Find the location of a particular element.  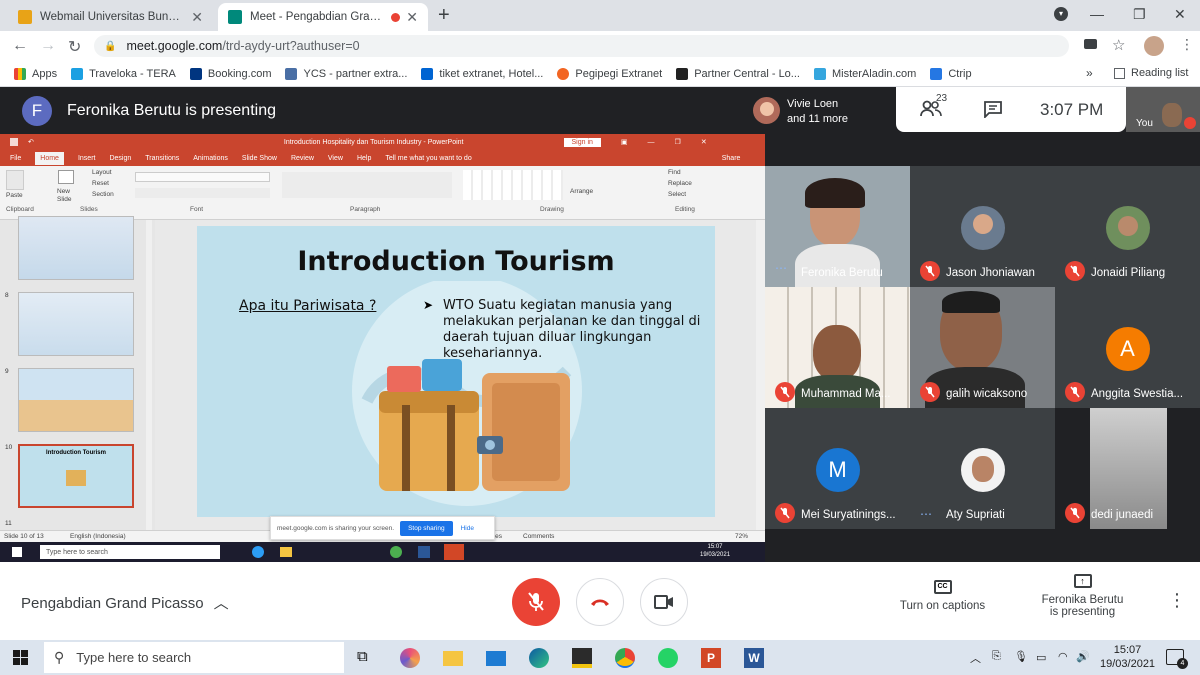

find-button: Find is located at coordinates (674, 172).